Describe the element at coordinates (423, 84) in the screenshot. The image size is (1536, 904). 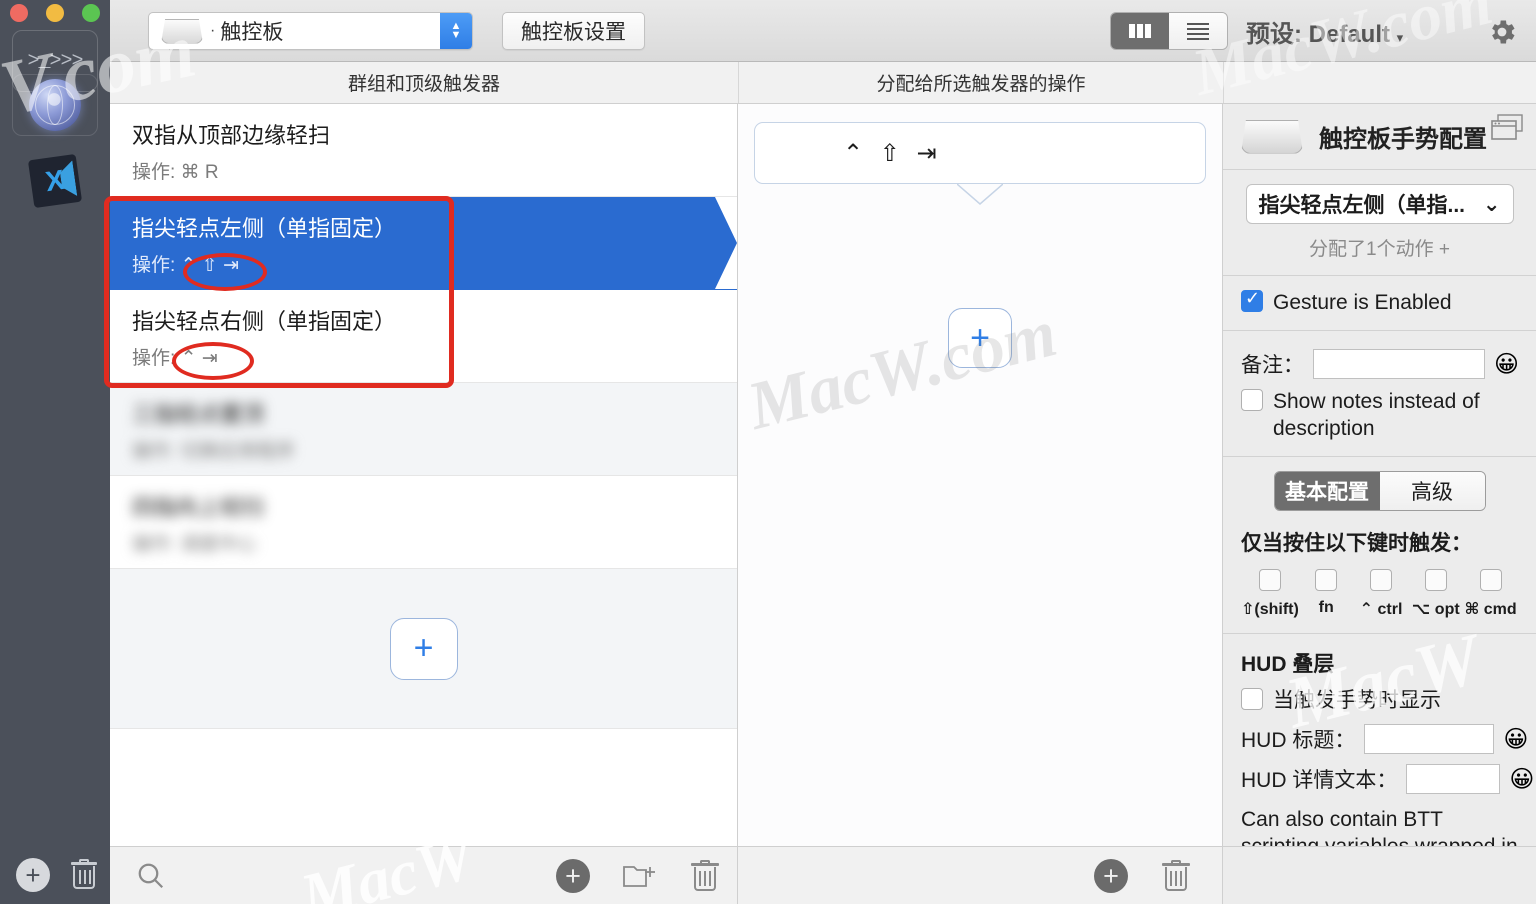
I see `triggers-column-header: 群组和顶级触发器` at that location.